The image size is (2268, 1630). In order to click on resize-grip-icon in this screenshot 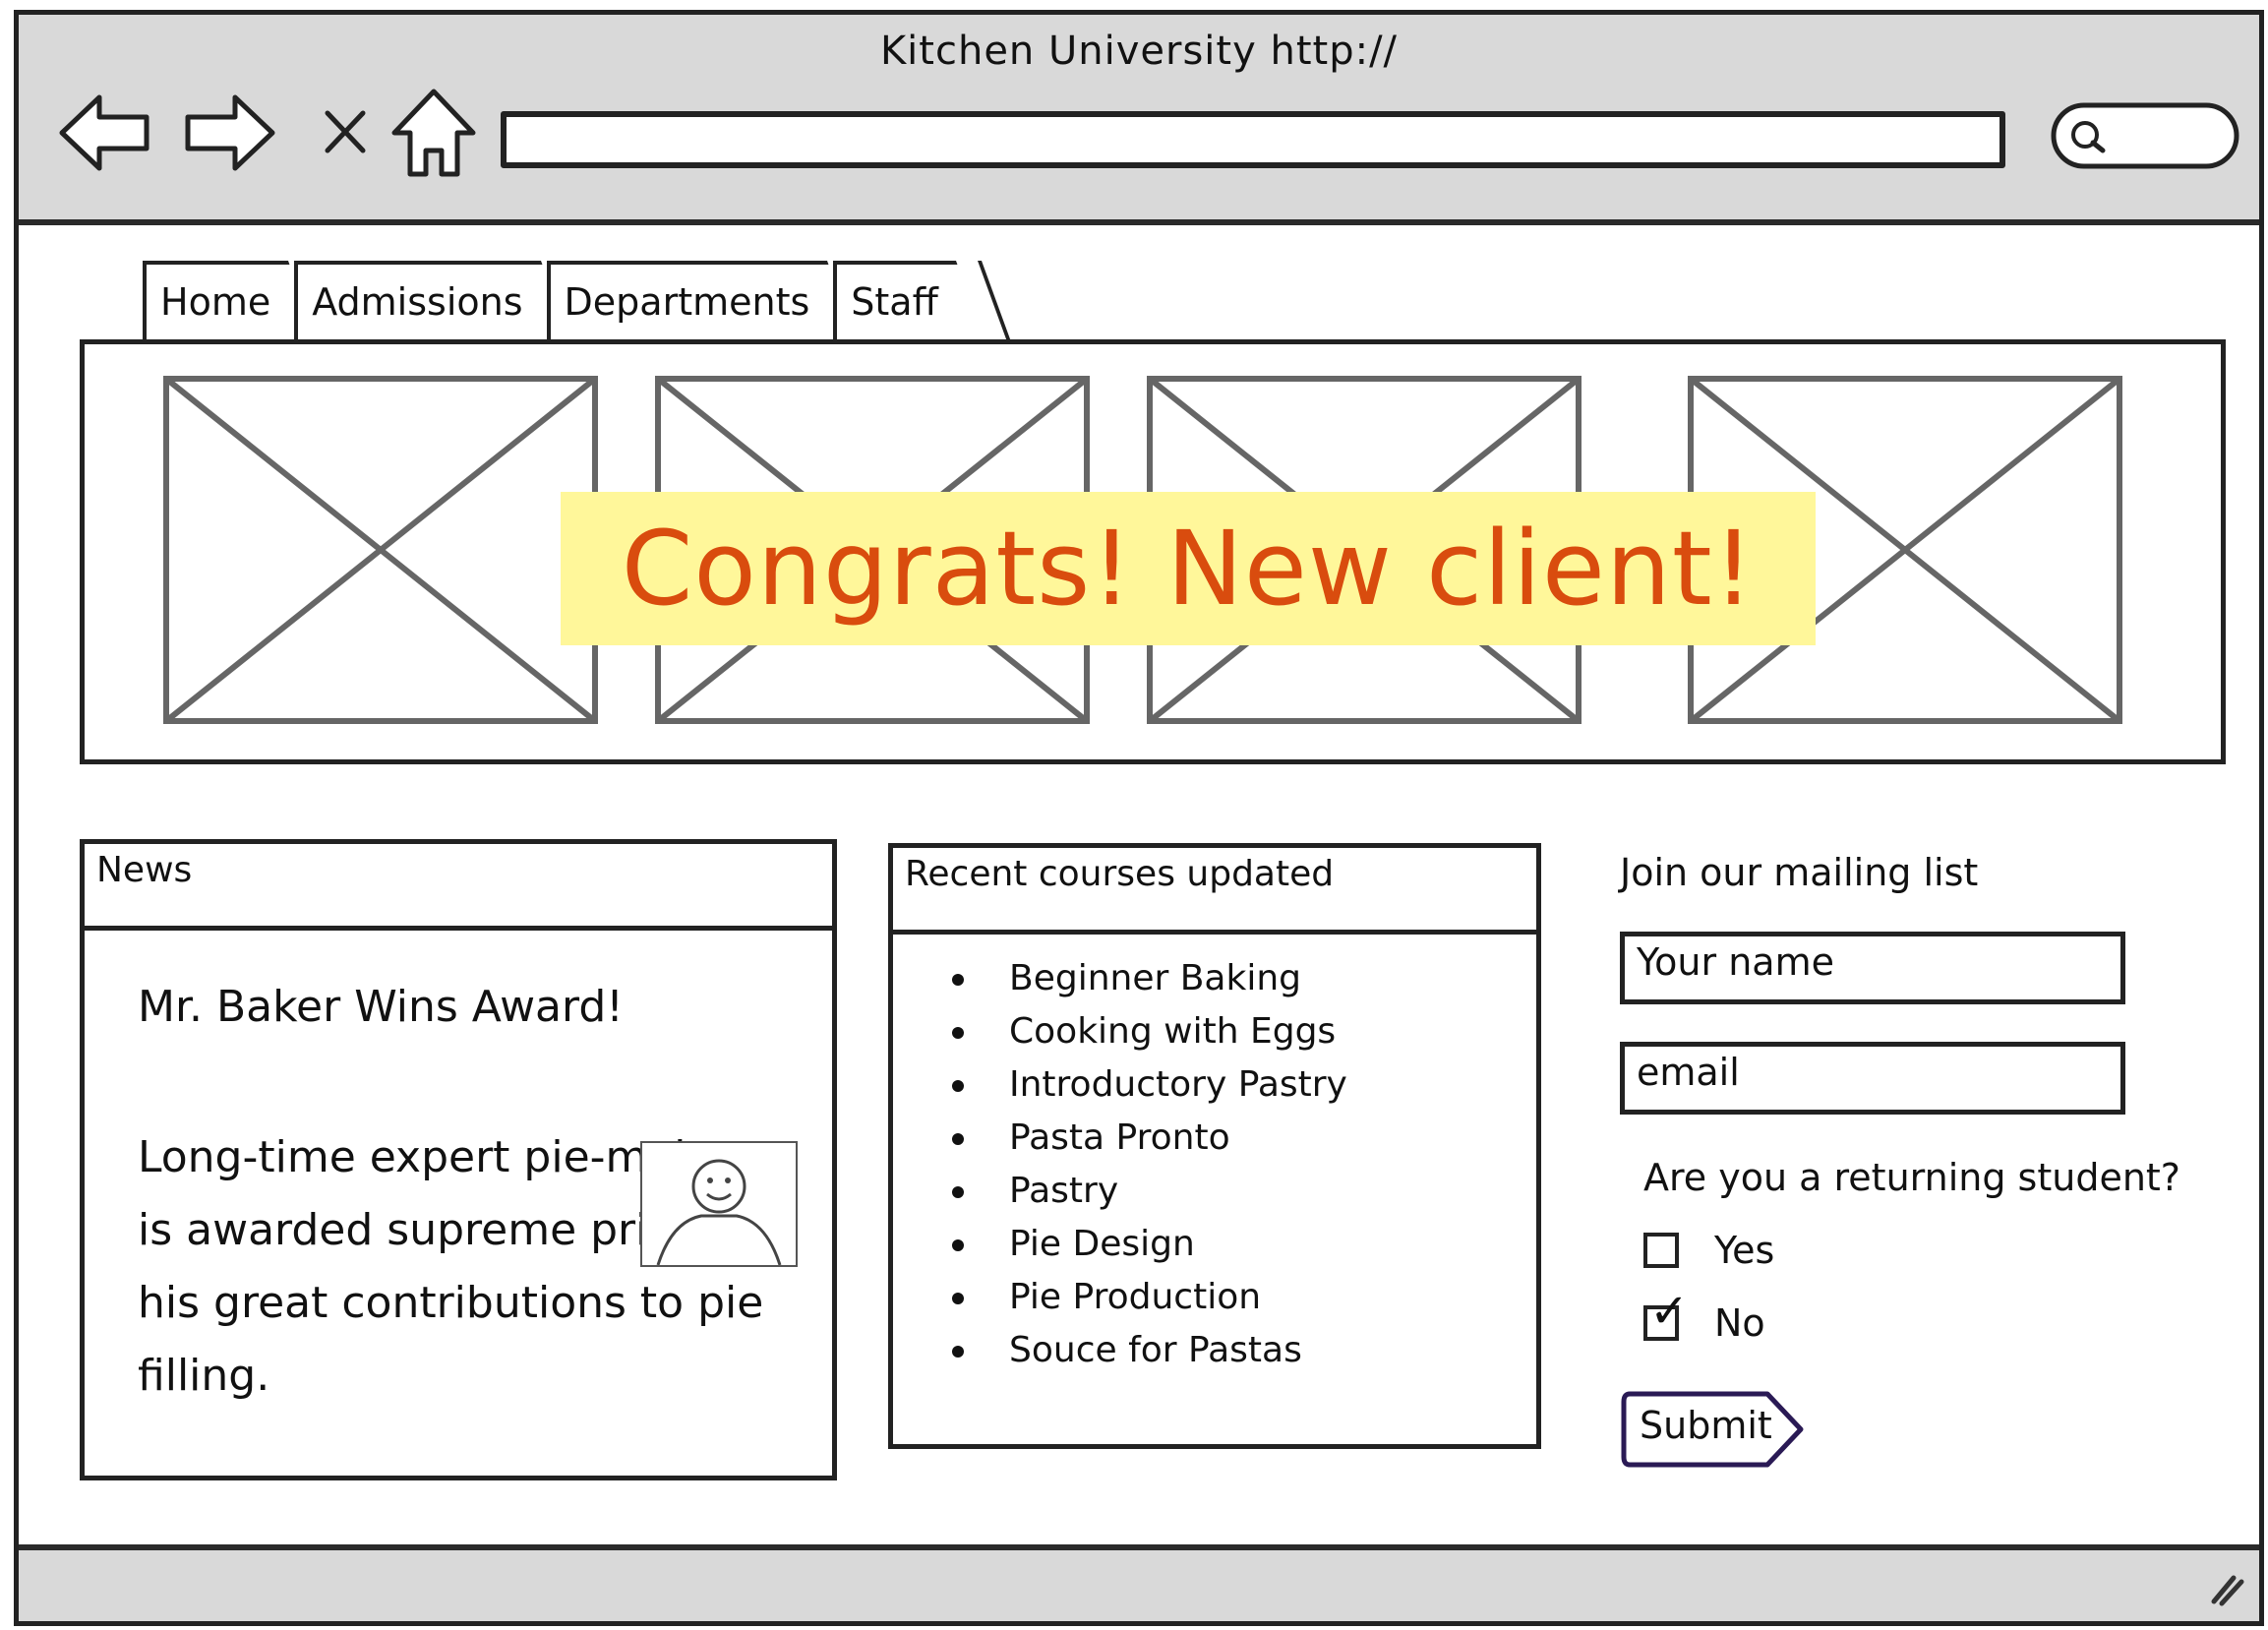, I will do `click(2225, 1589)`.